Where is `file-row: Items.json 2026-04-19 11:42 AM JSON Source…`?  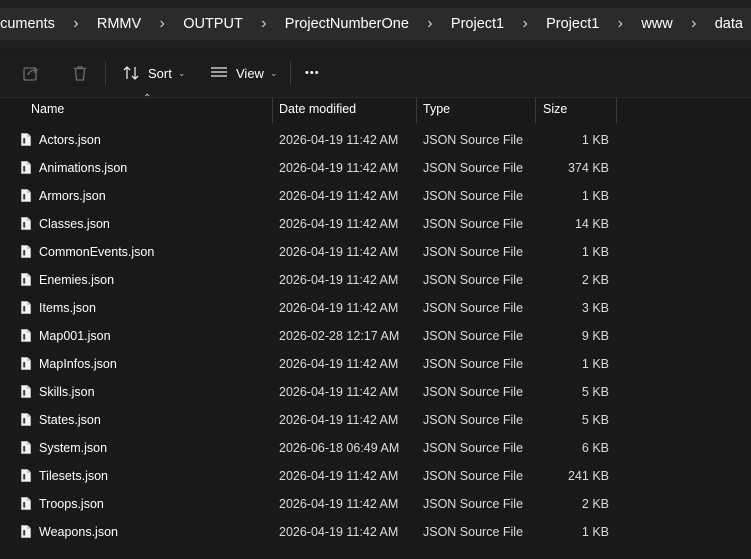
file-row: Items.json 2026-04-19 11:42 AM JSON Source… is located at coordinates (375, 308).